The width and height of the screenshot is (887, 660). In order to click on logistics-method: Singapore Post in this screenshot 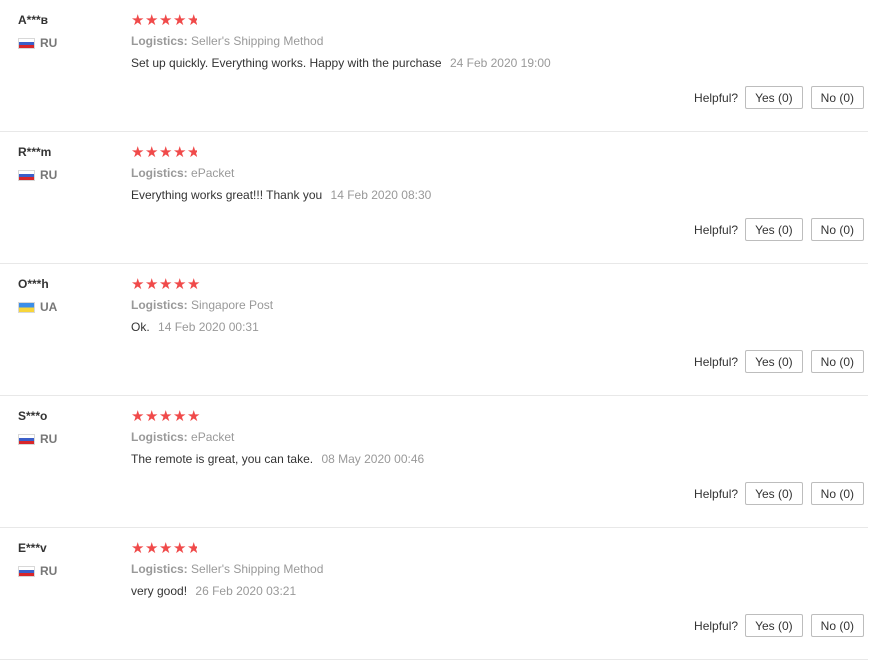, I will do `click(232, 305)`.